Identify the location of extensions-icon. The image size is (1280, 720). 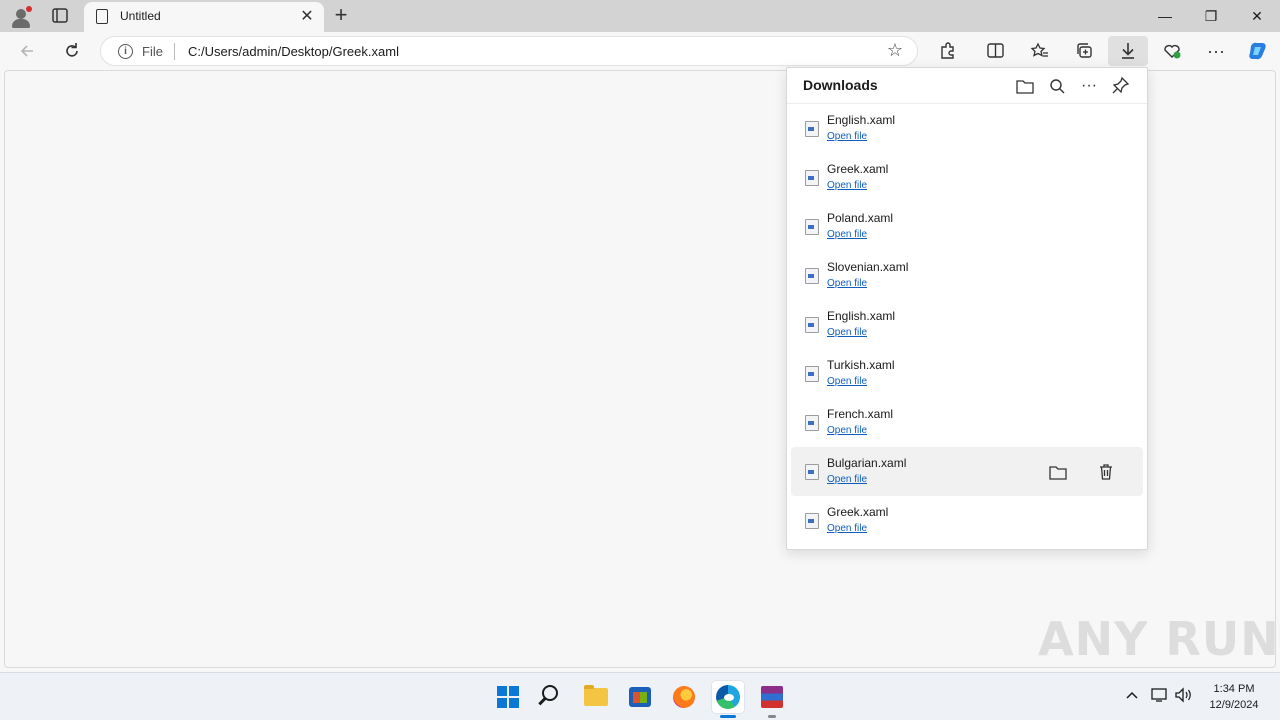
(947, 51).